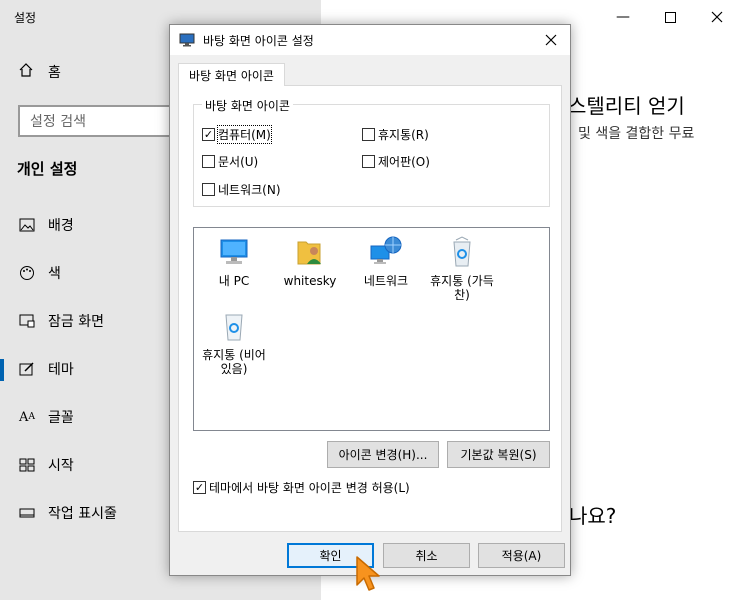 The height and width of the screenshot is (600, 740). Describe the element at coordinates (61, 226) in the screenshot. I see `nav-item-label: 배경` at that location.